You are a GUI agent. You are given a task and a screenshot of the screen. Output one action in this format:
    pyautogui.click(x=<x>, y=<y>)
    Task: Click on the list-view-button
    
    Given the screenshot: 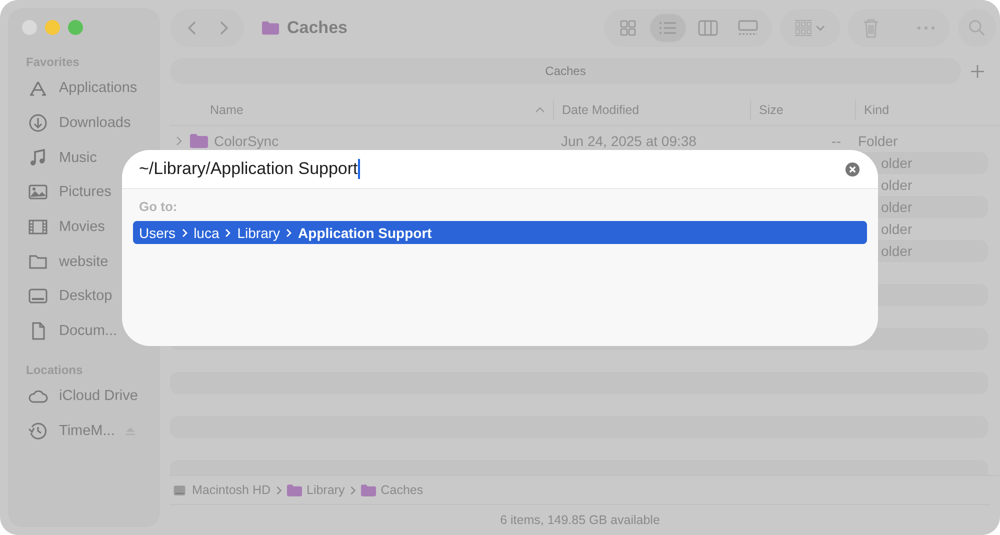 What is the action you would take?
    pyautogui.click(x=668, y=28)
    